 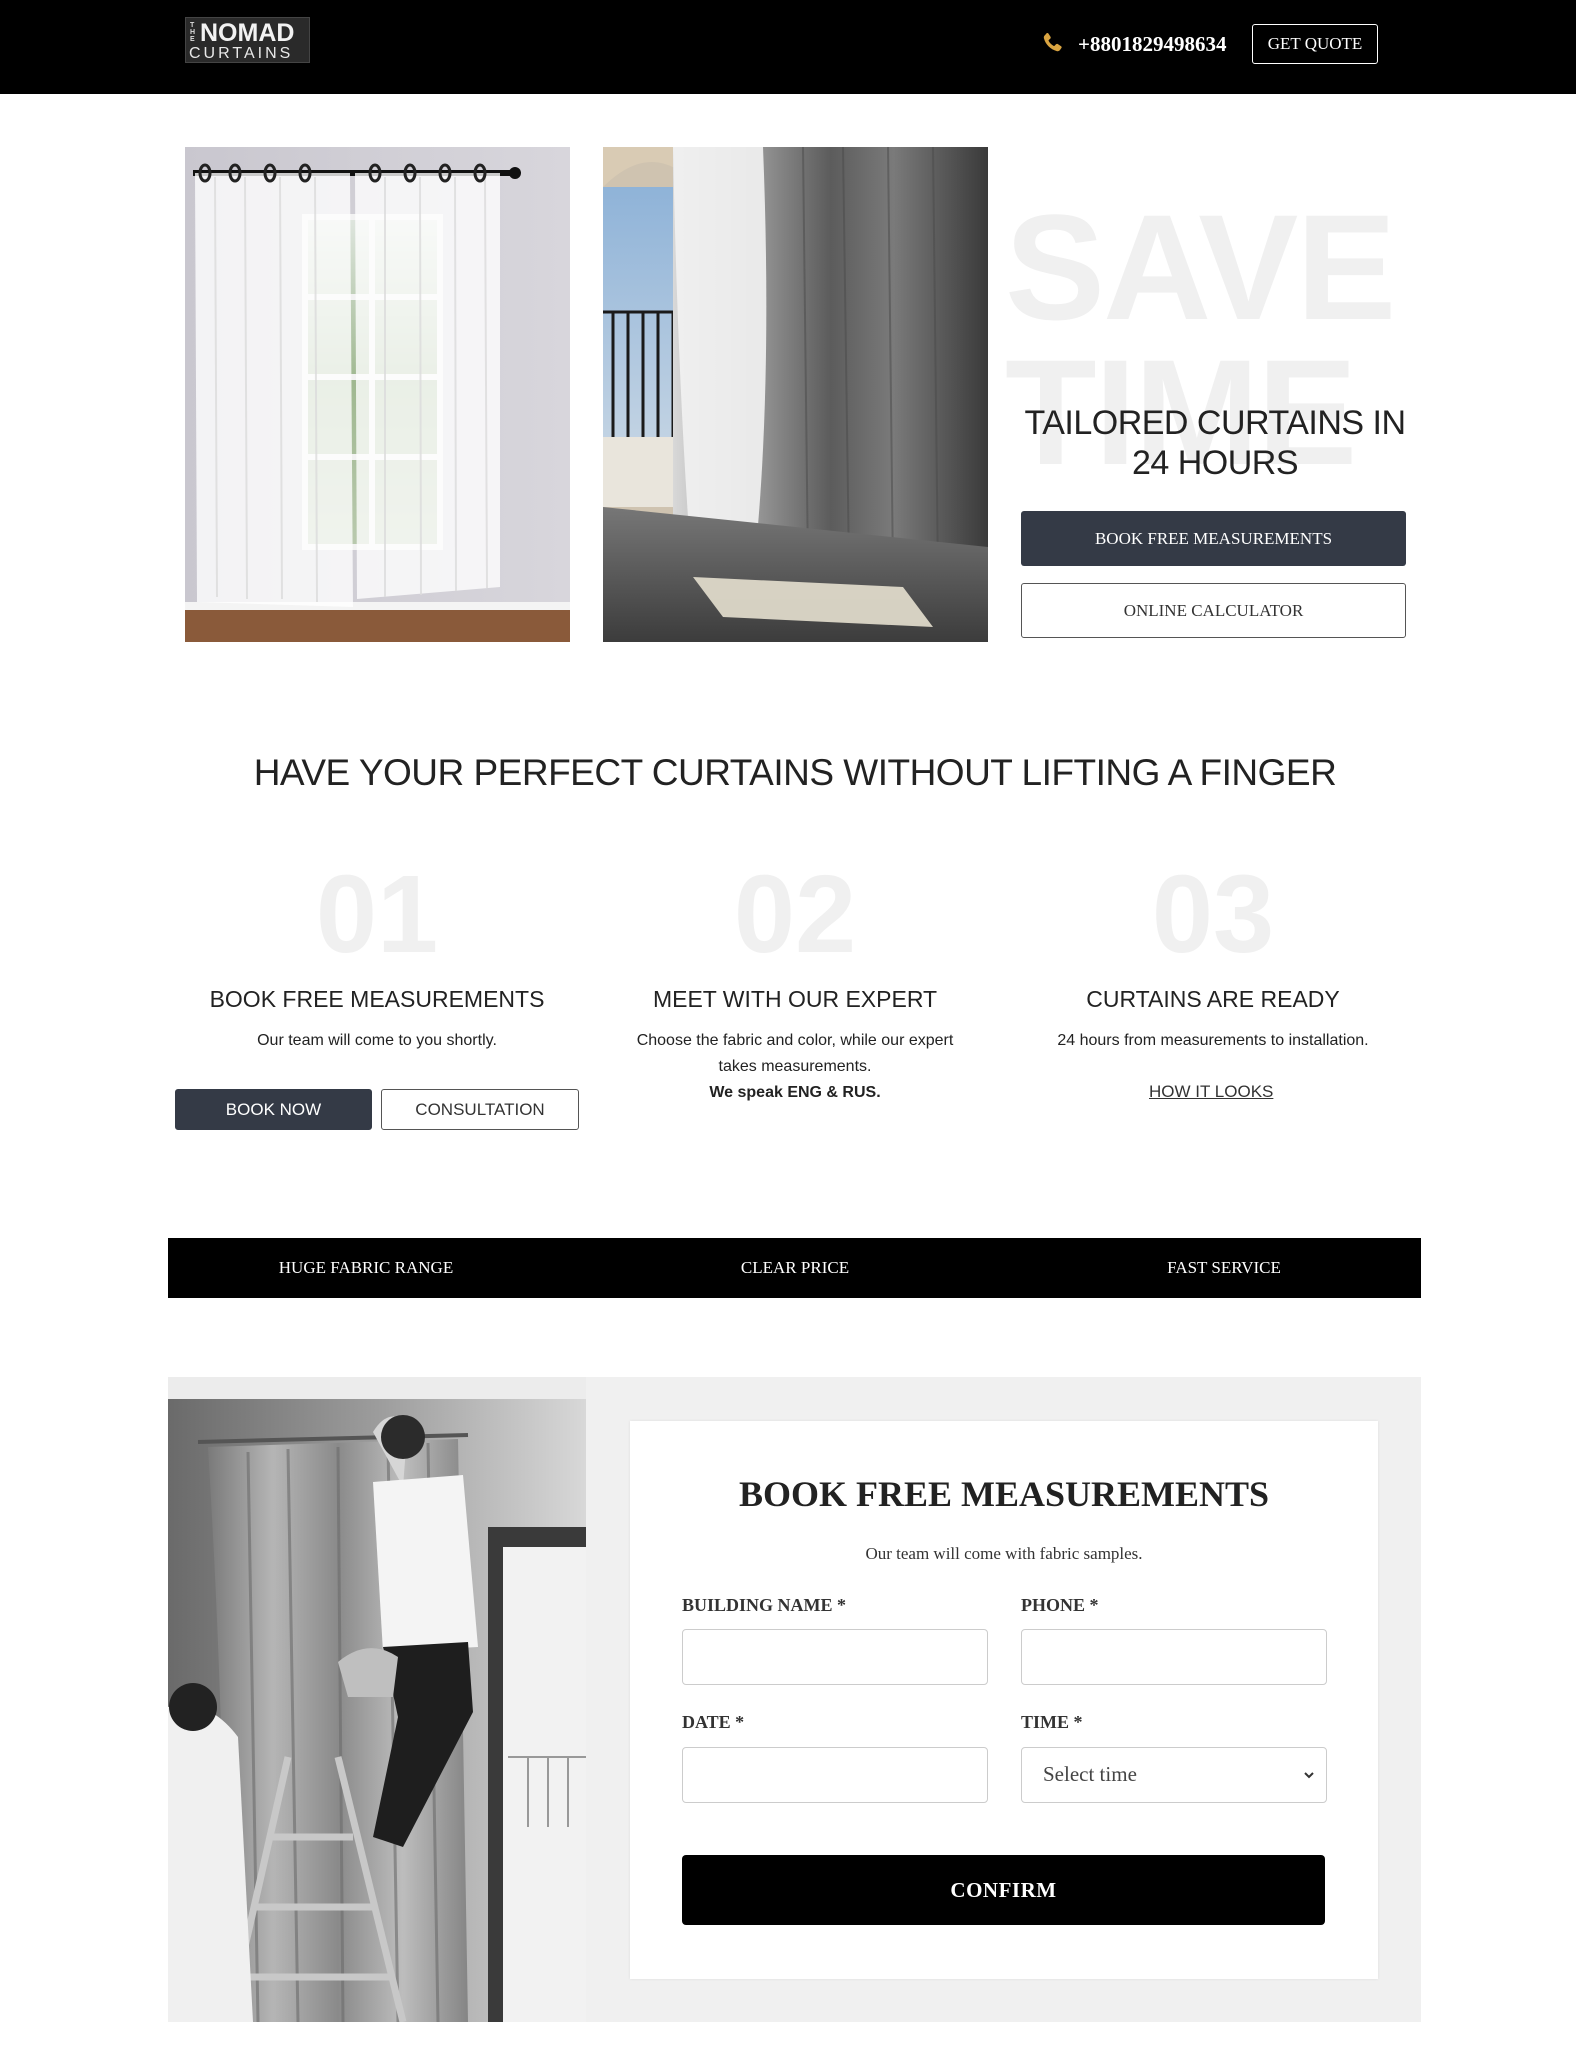 I want to click on phone-input, so click(x=1174, y=1657).